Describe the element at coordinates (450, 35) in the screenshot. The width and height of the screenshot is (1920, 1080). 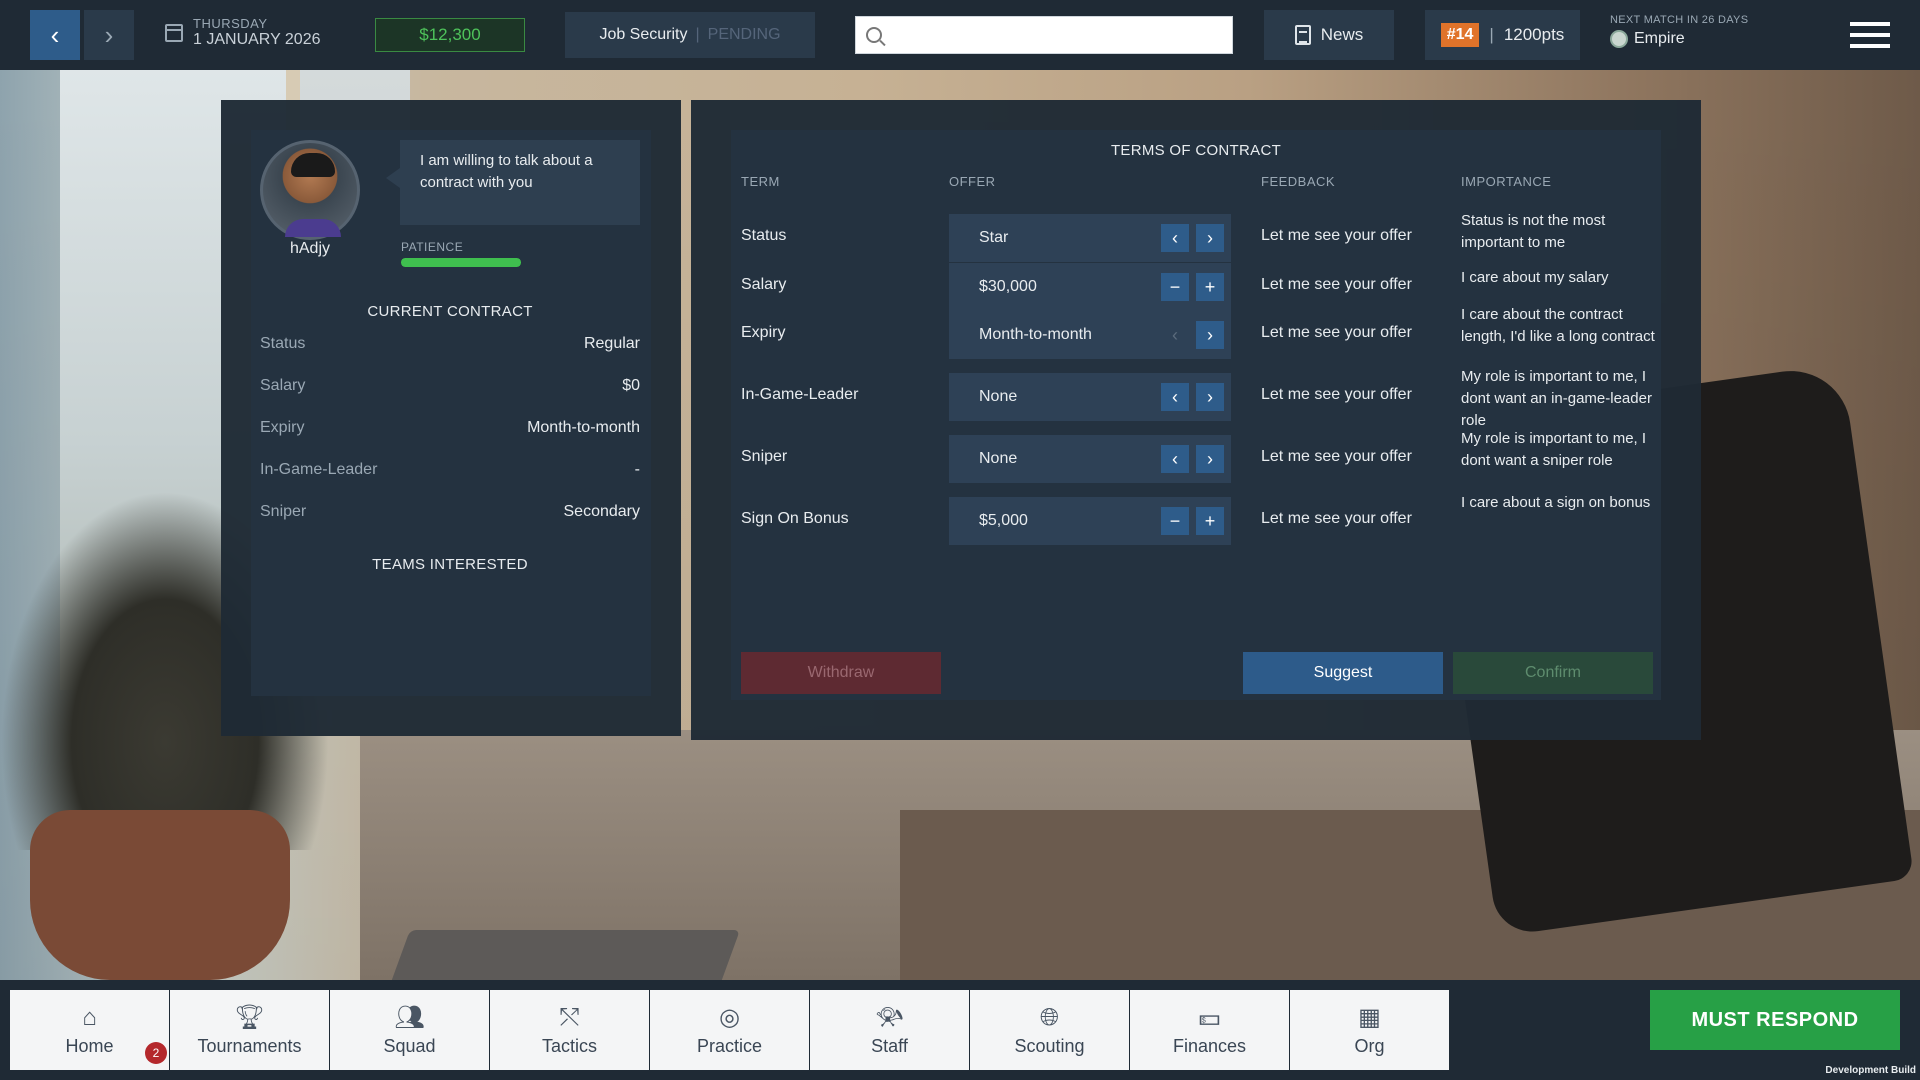
I see `balance-display: $12,300` at that location.